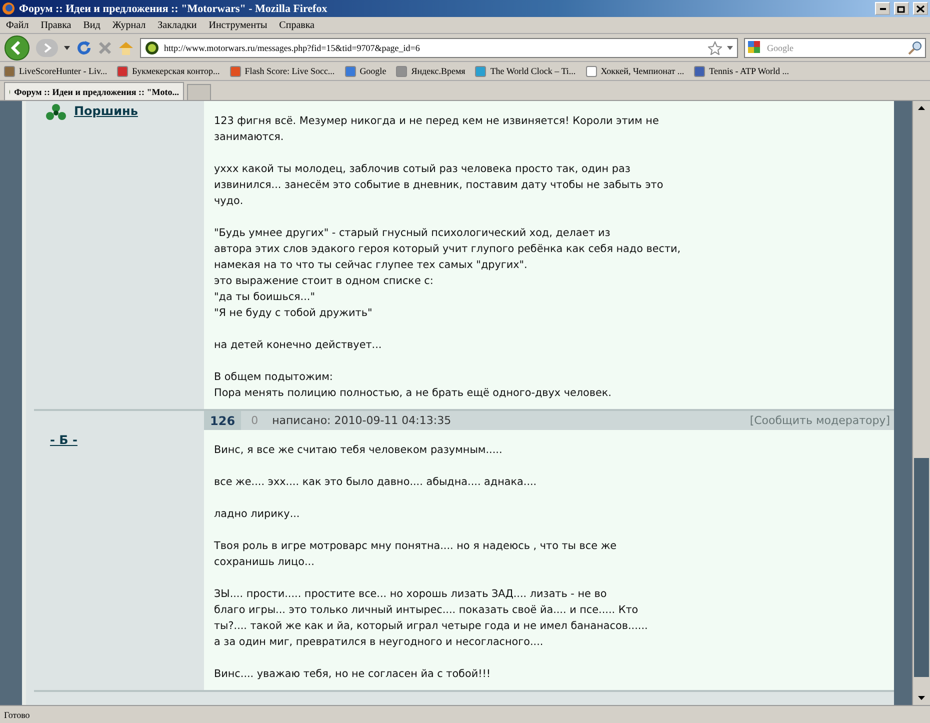 Image resolution: width=930 pixels, height=723 pixels. Describe the element at coordinates (8, 8) in the screenshot. I see `firefox-icon` at that location.